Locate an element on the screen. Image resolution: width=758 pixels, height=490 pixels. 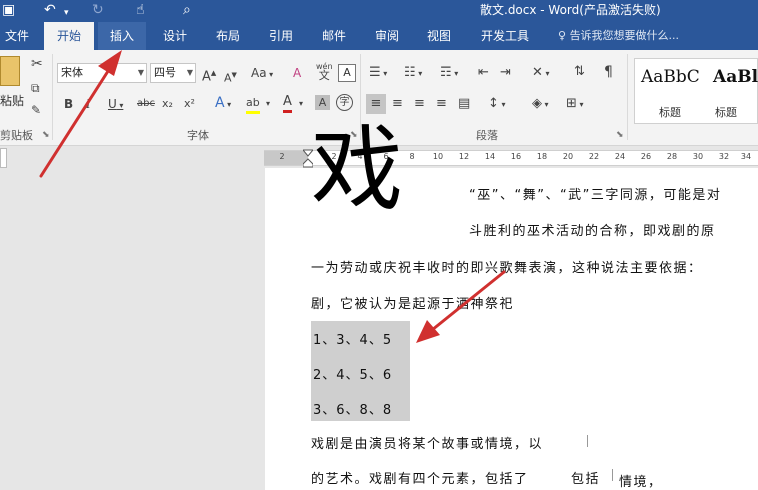
ruler-tick: 10 is located at coordinates (438, 156).